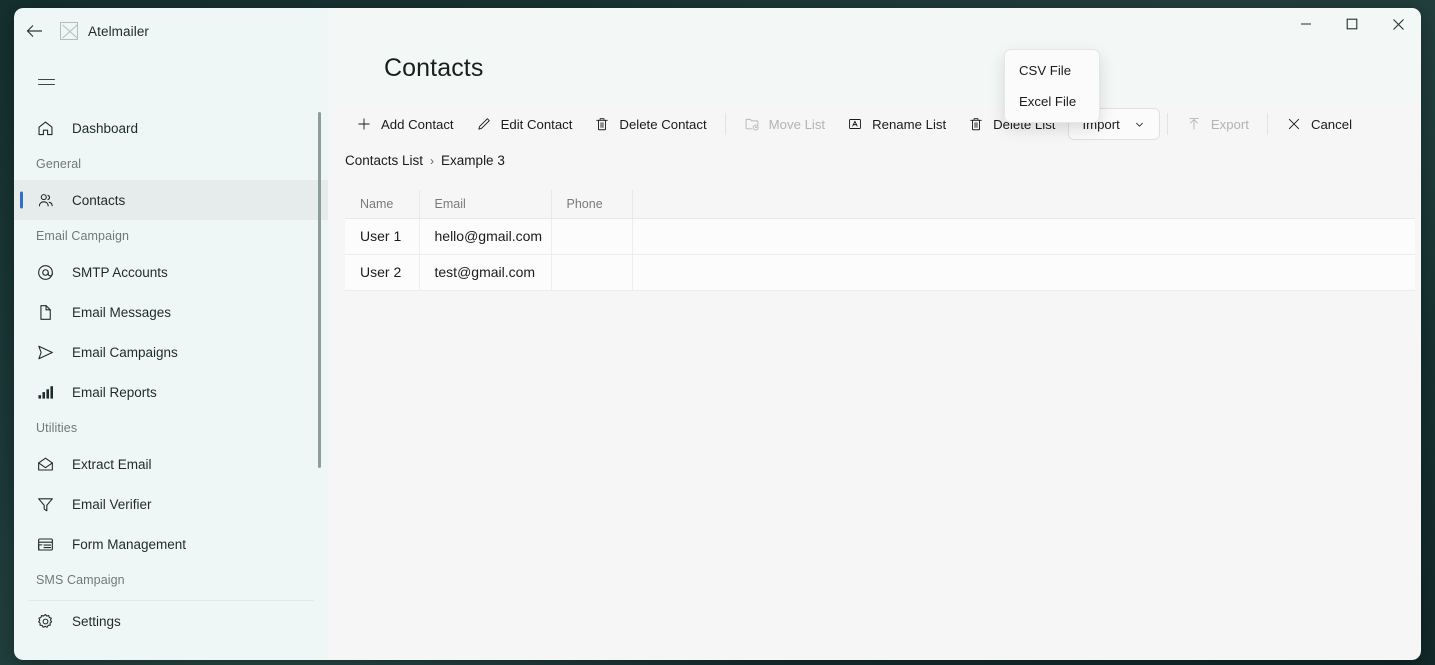  I want to click on sidebar-item-email-campaigns: Email Campaigns, so click(171, 352).